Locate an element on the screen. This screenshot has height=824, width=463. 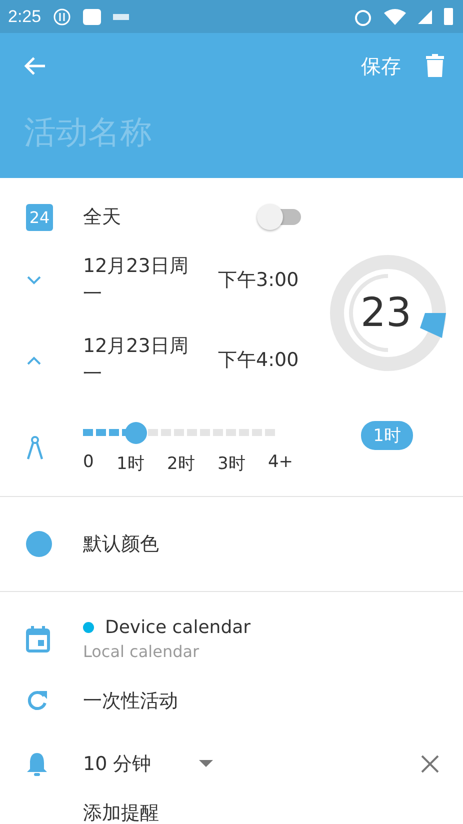
slider-tick-label: 0 is located at coordinates (88, 463).